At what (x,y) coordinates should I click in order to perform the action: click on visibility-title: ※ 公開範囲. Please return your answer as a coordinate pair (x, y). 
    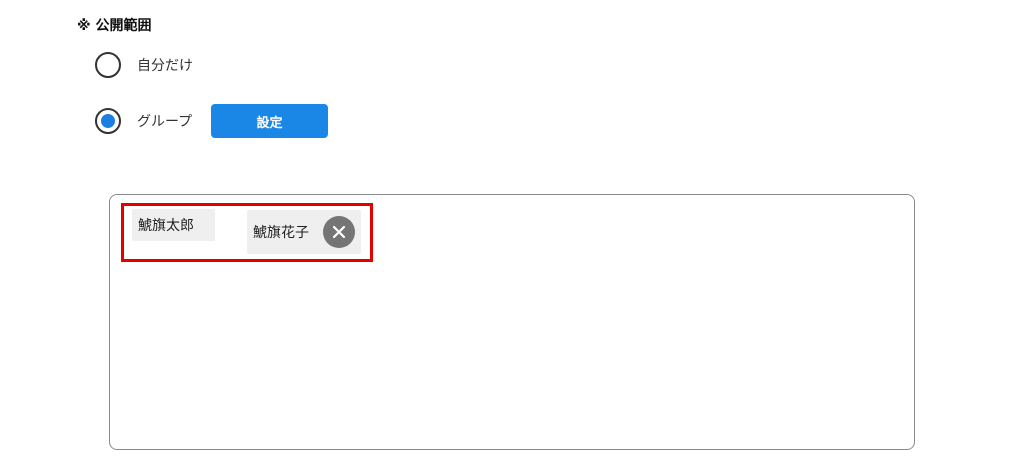
    Looking at the image, I should click on (114, 26).